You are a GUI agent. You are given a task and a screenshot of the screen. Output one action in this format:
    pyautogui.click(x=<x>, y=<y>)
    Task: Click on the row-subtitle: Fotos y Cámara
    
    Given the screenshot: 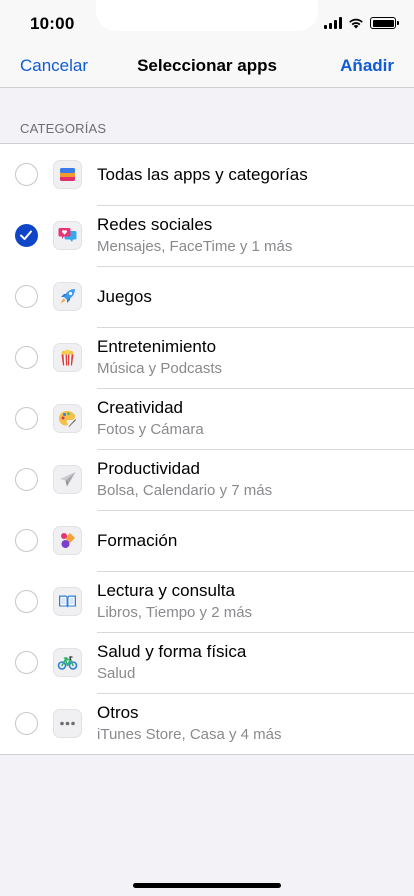 What is the action you would take?
    pyautogui.click(x=150, y=429)
    